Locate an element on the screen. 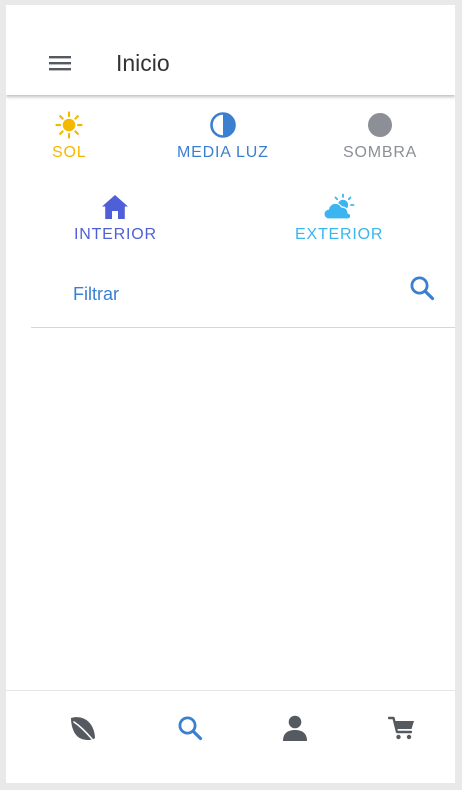 The height and width of the screenshot is (790, 462). filter-bar is located at coordinates (243, 297).